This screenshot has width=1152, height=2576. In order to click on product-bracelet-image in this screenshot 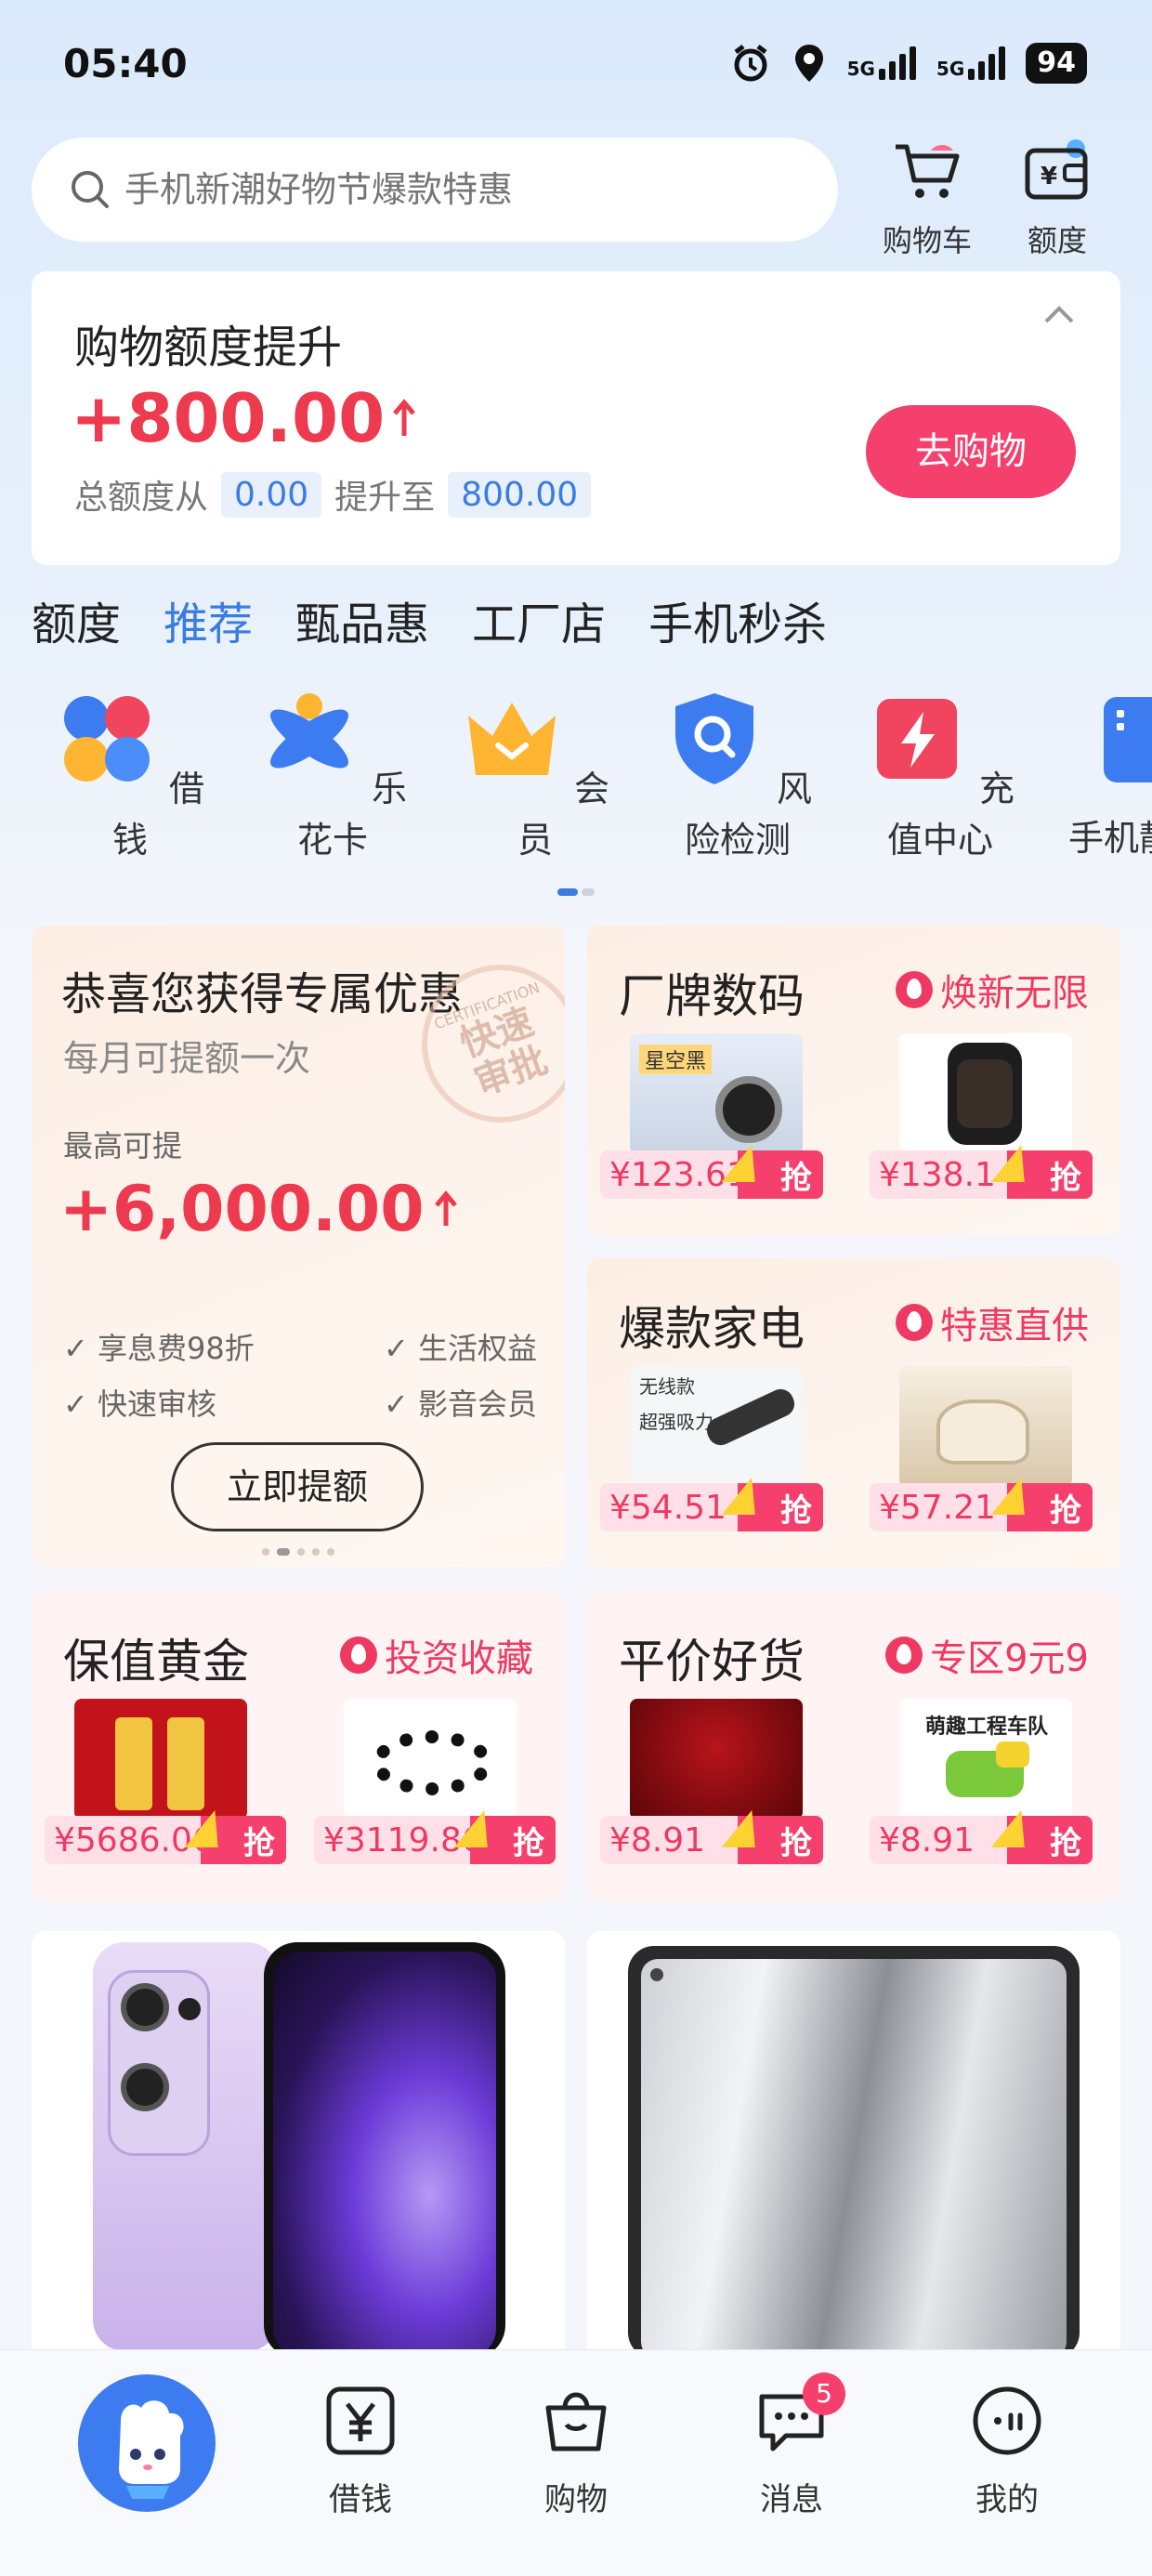, I will do `click(430, 1759)`.